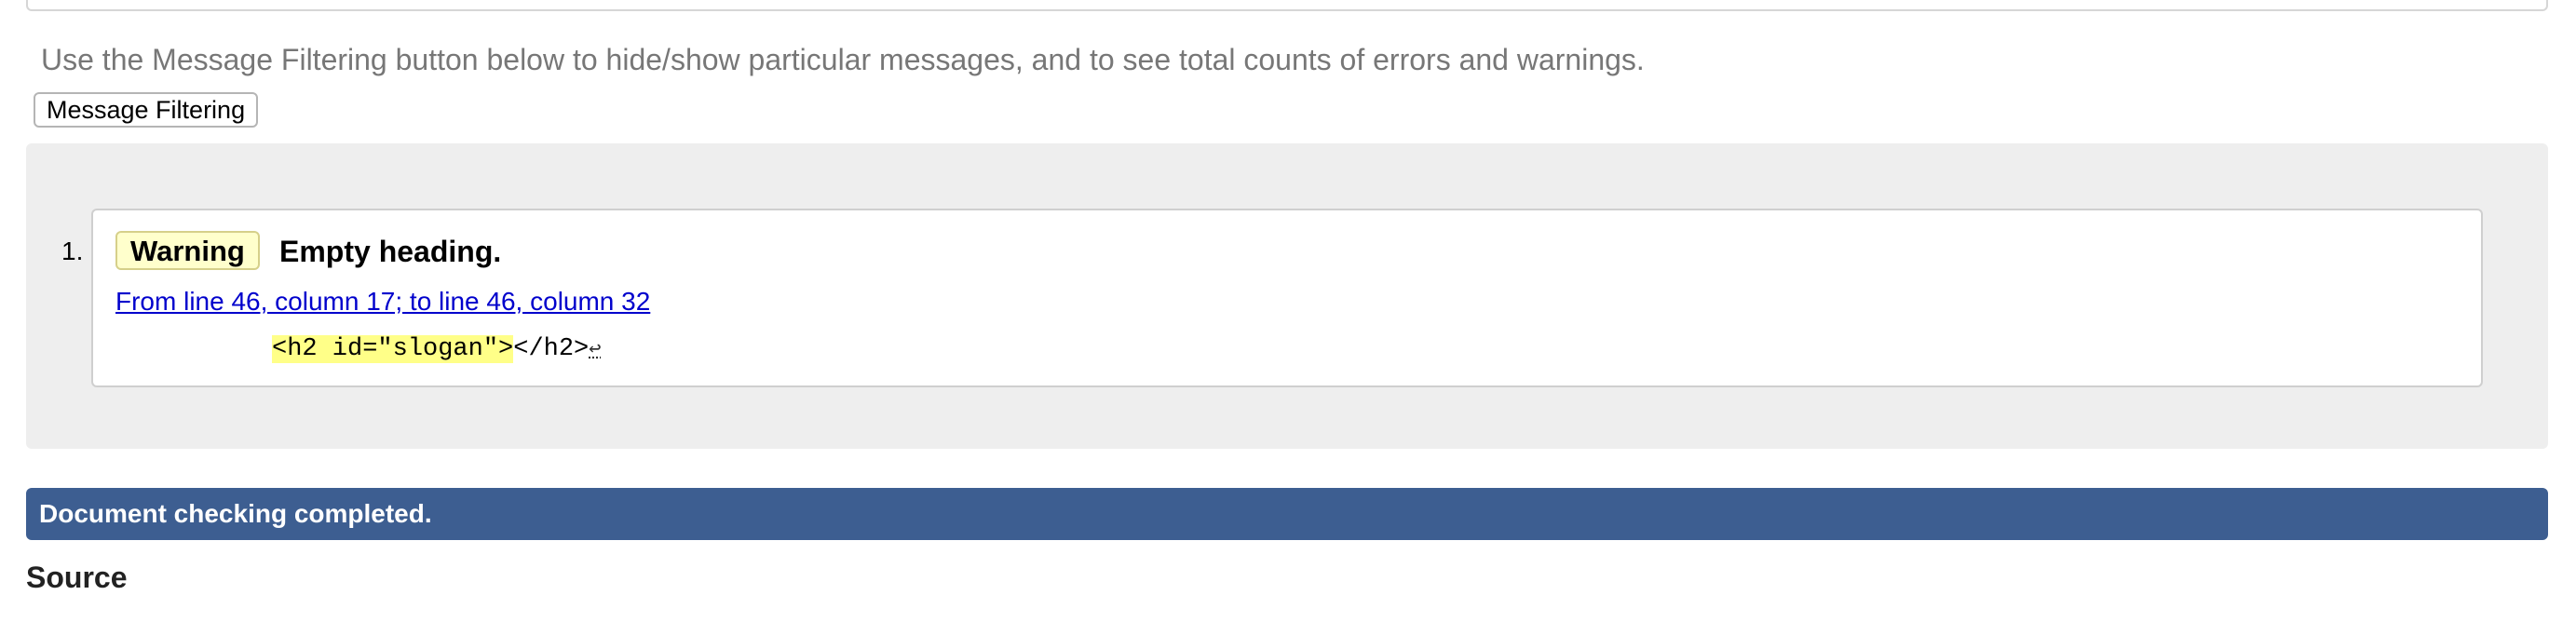 This screenshot has height=622, width=2576. Describe the element at coordinates (72, 251) in the screenshot. I see `message-number: 1.` at that location.